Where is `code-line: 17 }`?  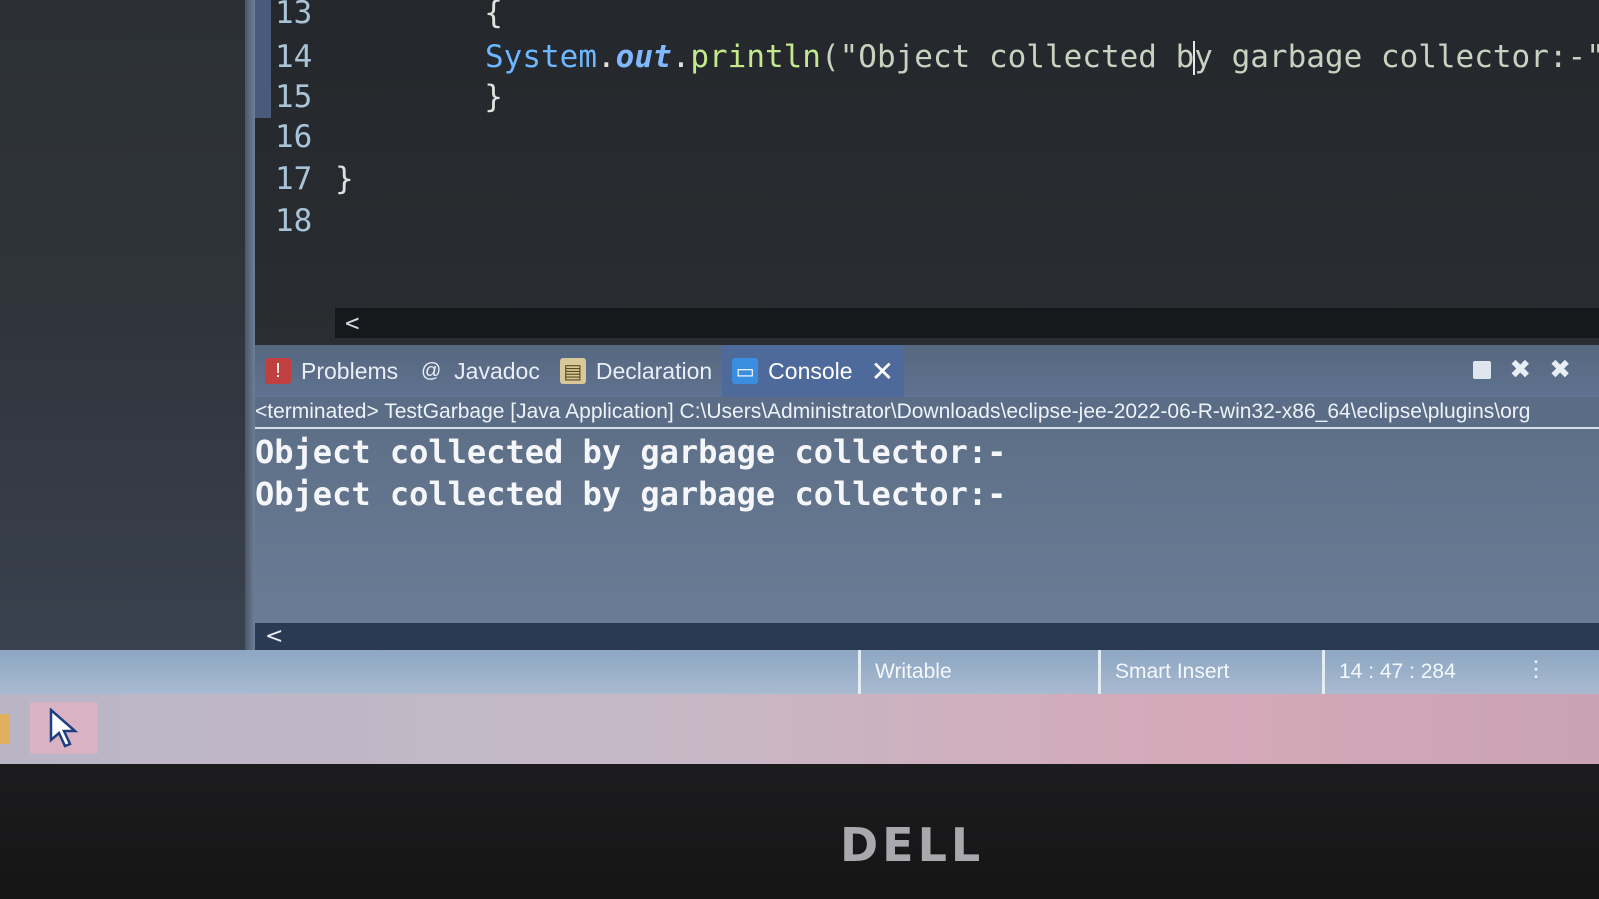 code-line: 17 } is located at coordinates (314, 179).